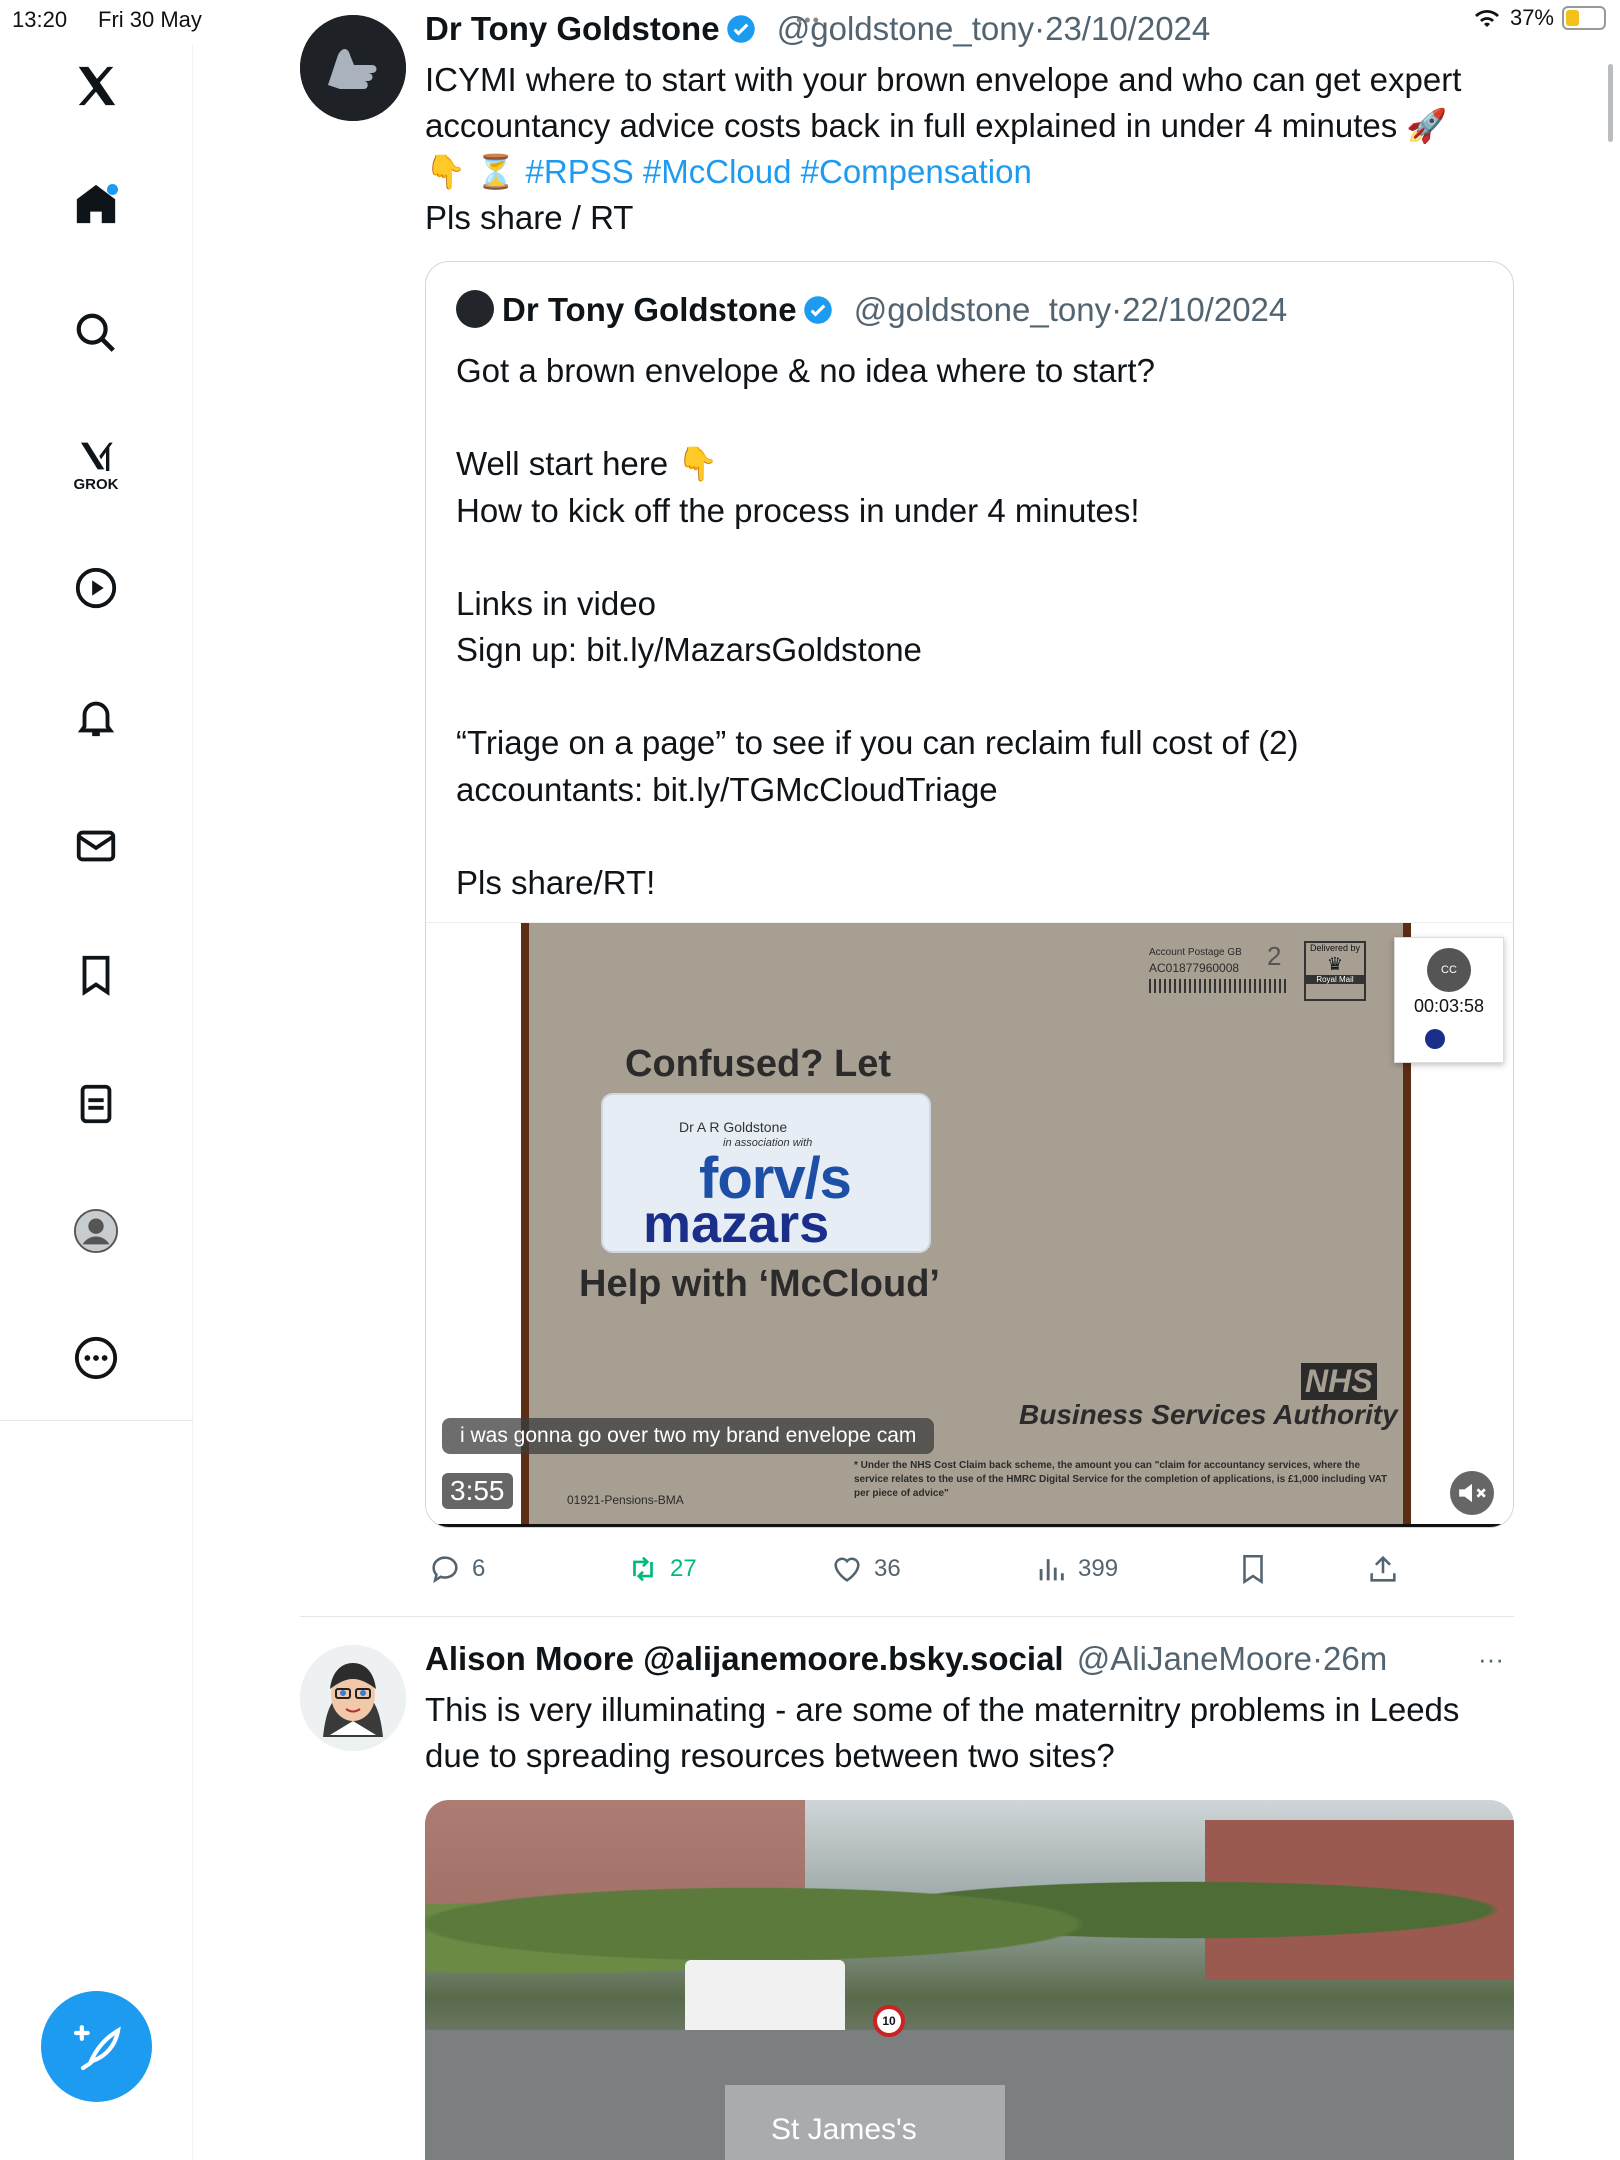 Image resolution: width=1620 pixels, height=2160 pixels. What do you see at coordinates (661, 1569) in the screenshot?
I see `repost-button: 27` at bounding box center [661, 1569].